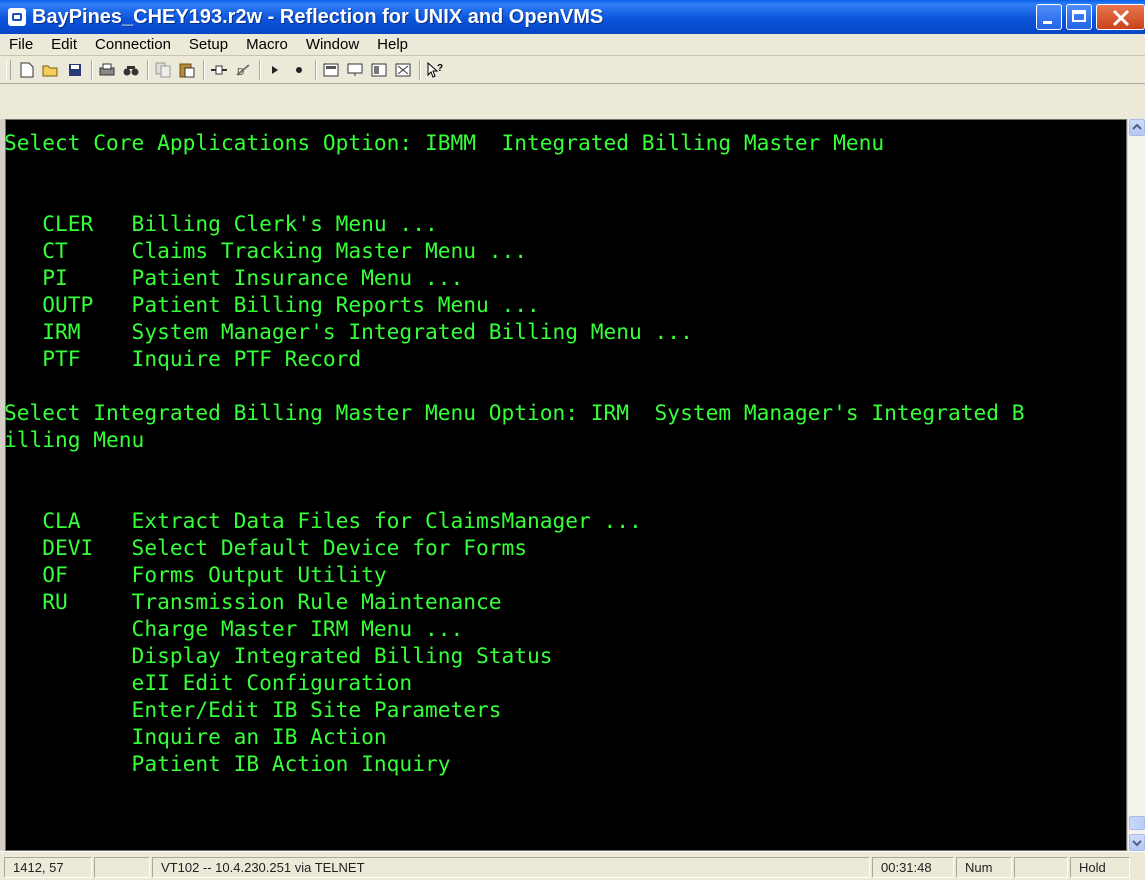 The image size is (1145, 880). Describe the element at coordinates (27, 70) in the screenshot. I see `new-icon` at that location.